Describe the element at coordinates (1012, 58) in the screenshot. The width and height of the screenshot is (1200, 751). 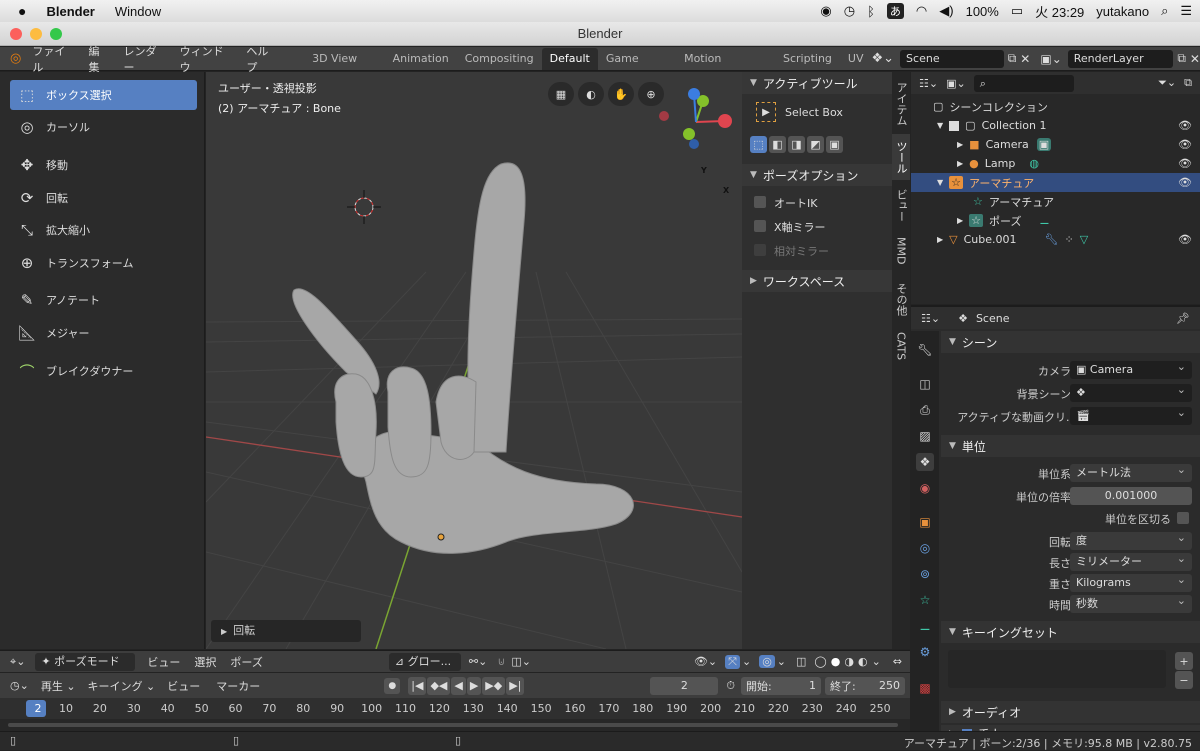
I see `new-scene-icon: ⧉` at that location.